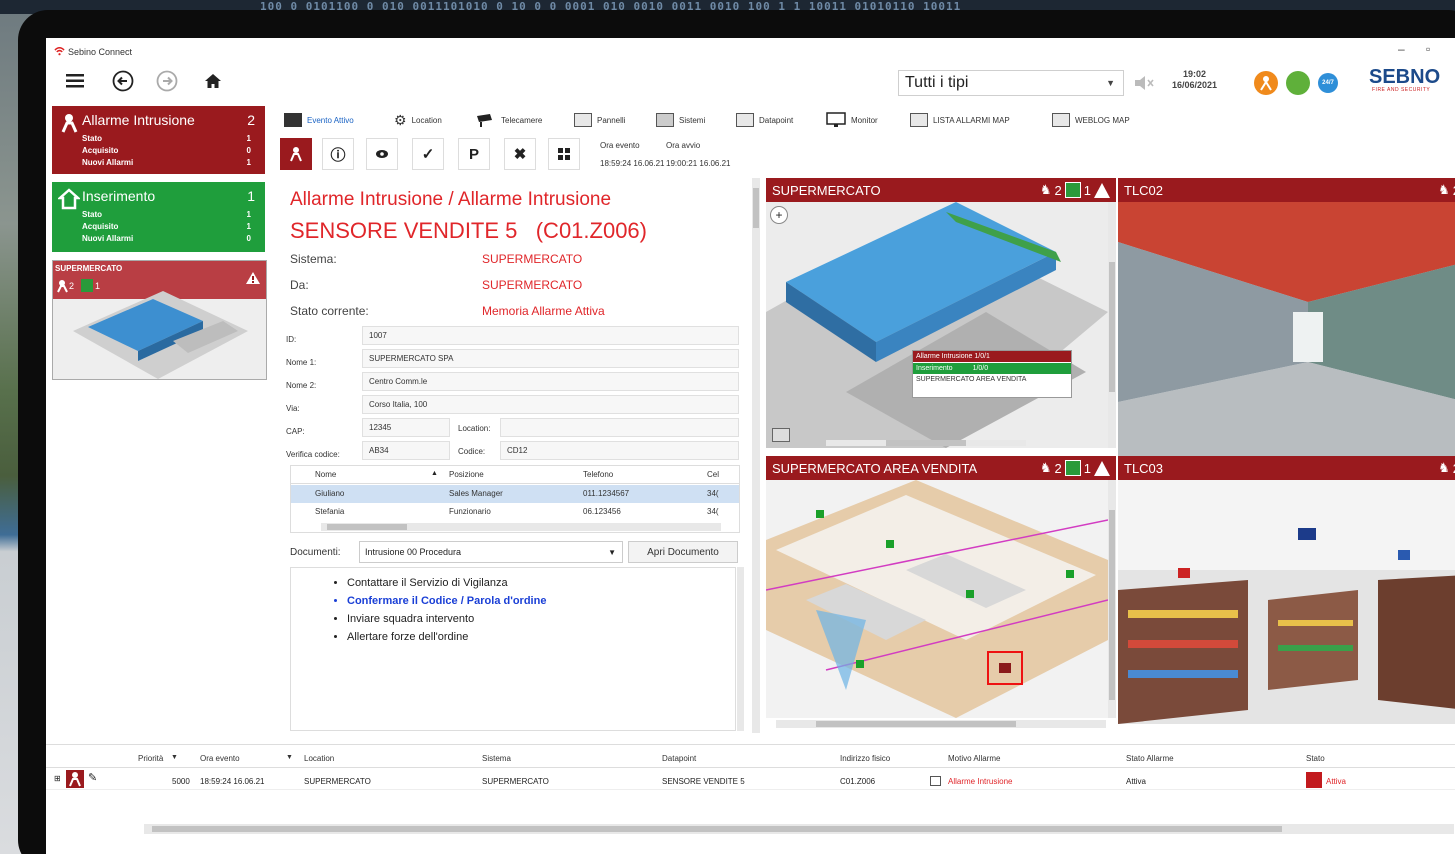 The width and height of the screenshot is (1455, 854). Describe the element at coordinates (138, 120) in the screenshot. I see `summary-title: Allarme Intrusione` at that location.